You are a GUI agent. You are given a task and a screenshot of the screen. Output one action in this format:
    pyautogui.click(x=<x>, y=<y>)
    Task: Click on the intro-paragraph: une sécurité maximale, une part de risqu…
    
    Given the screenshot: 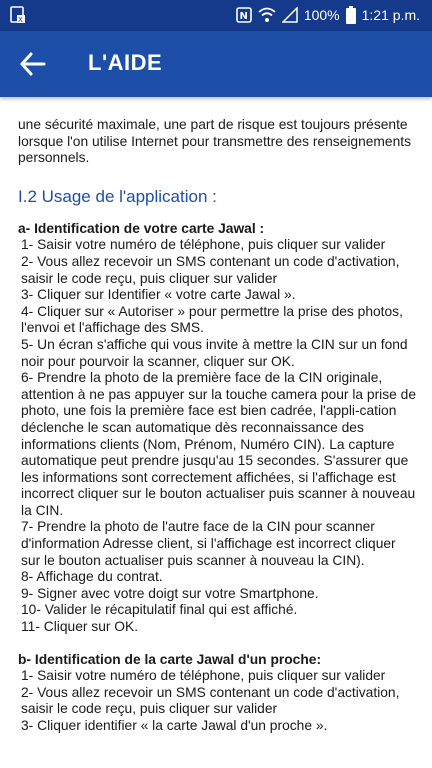 What is the action you would take?
    pyautogui.click(x=214, y=141)
    